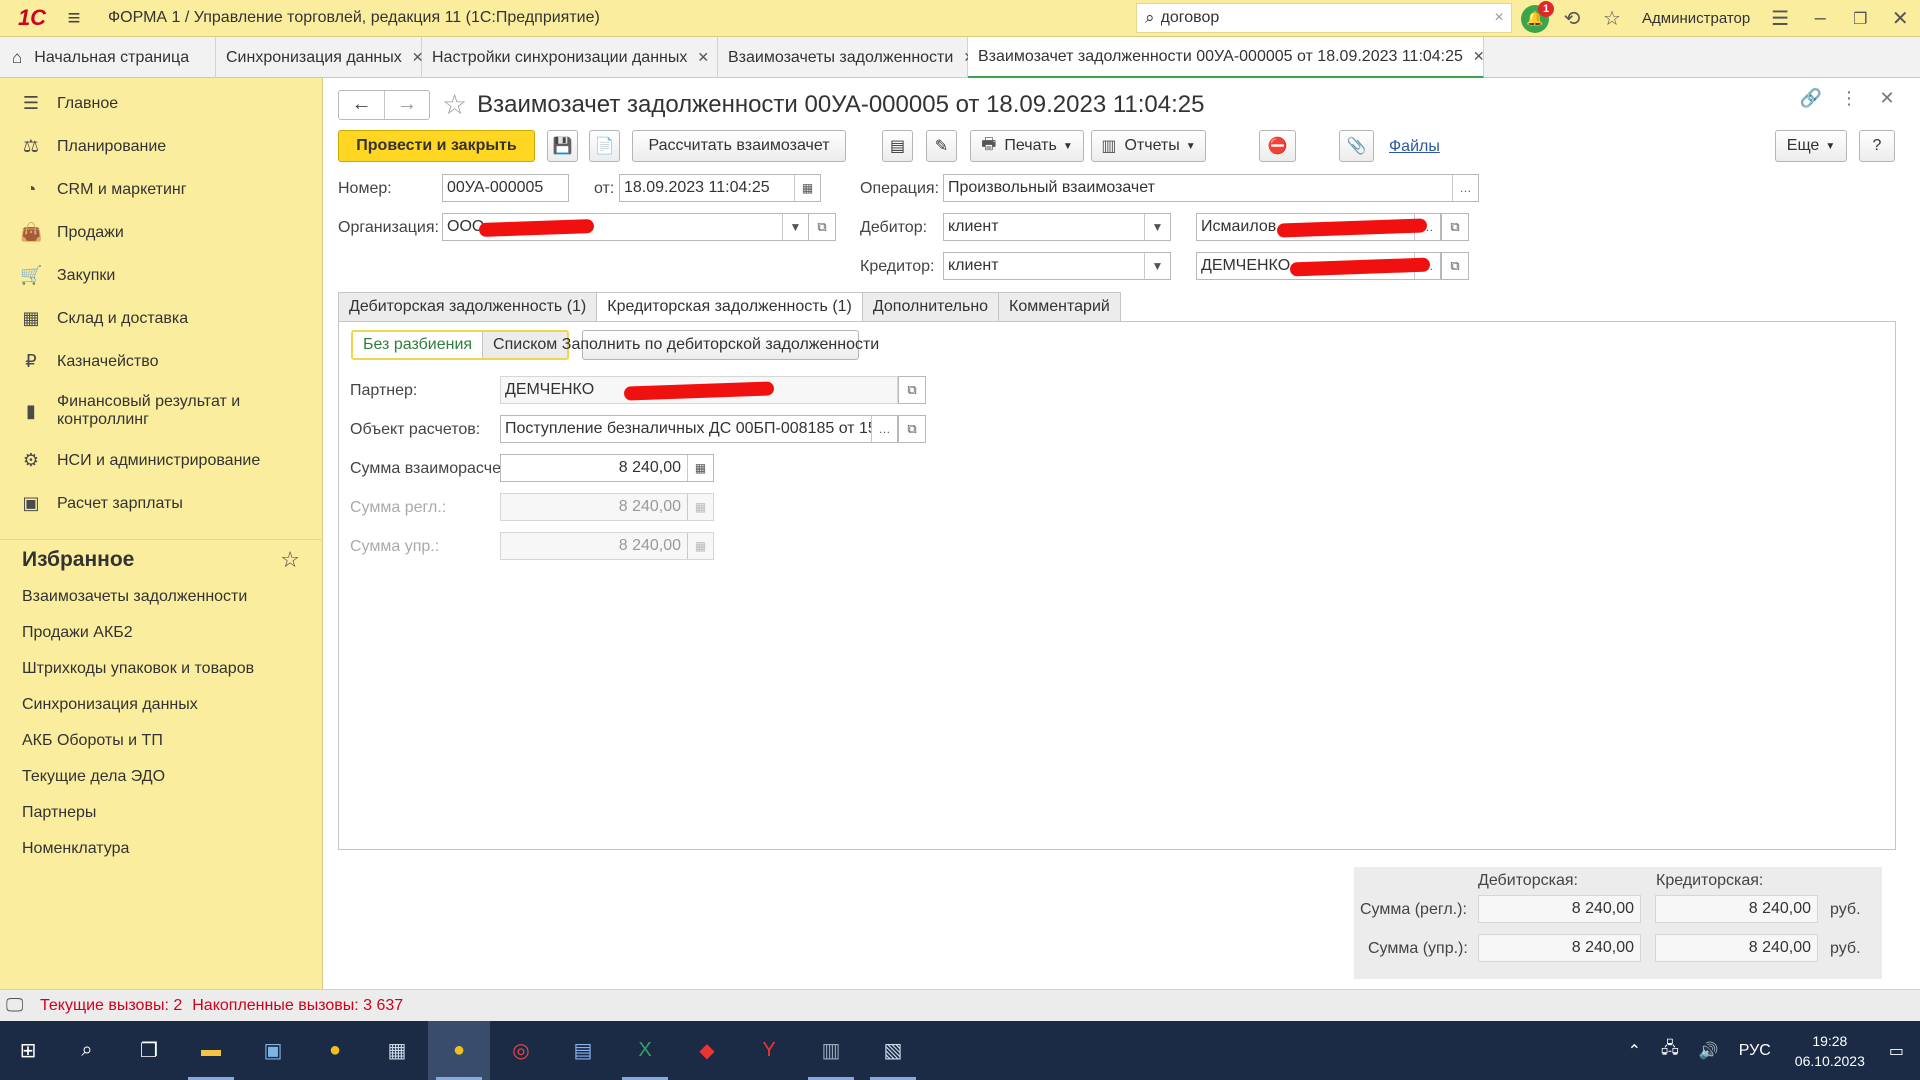 This screenshot has width=1920, height=1080. What do you see at coordinates (1860, 18) in the screenshot?
I see `restore-icon: ❐` at bounding box center [1860, 18].